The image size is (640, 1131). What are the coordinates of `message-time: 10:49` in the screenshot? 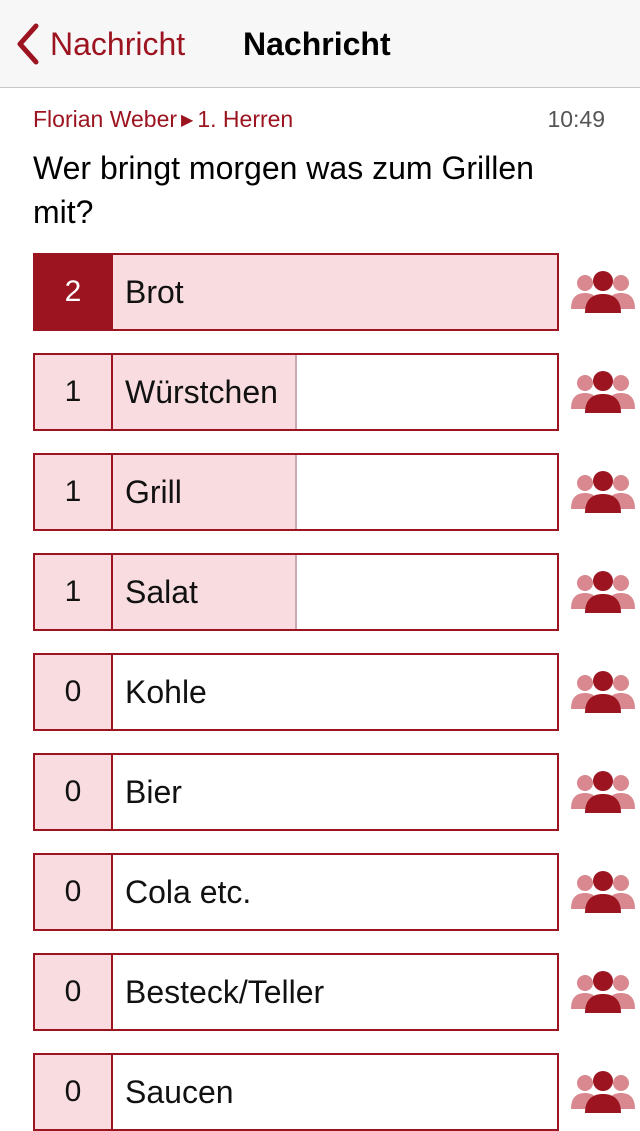 It's located at (576, 119).